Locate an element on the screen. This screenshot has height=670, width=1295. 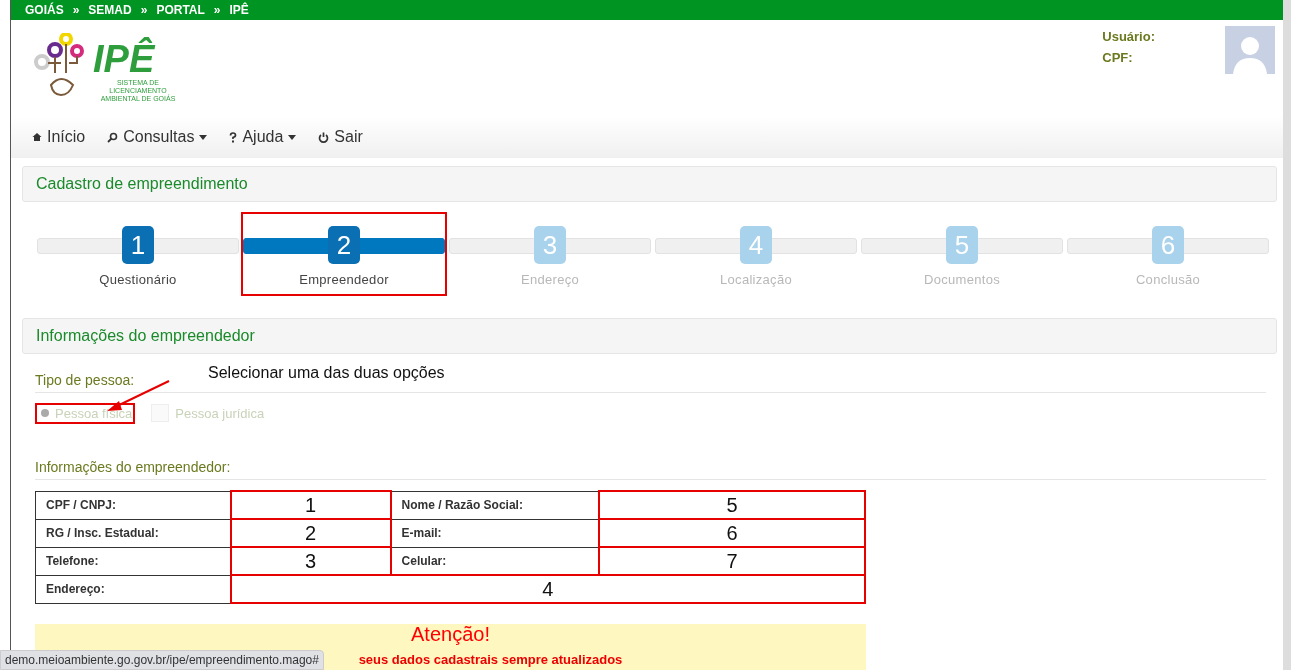
breadcrumb-item: IPÊ is located at coordinates (239, 10).